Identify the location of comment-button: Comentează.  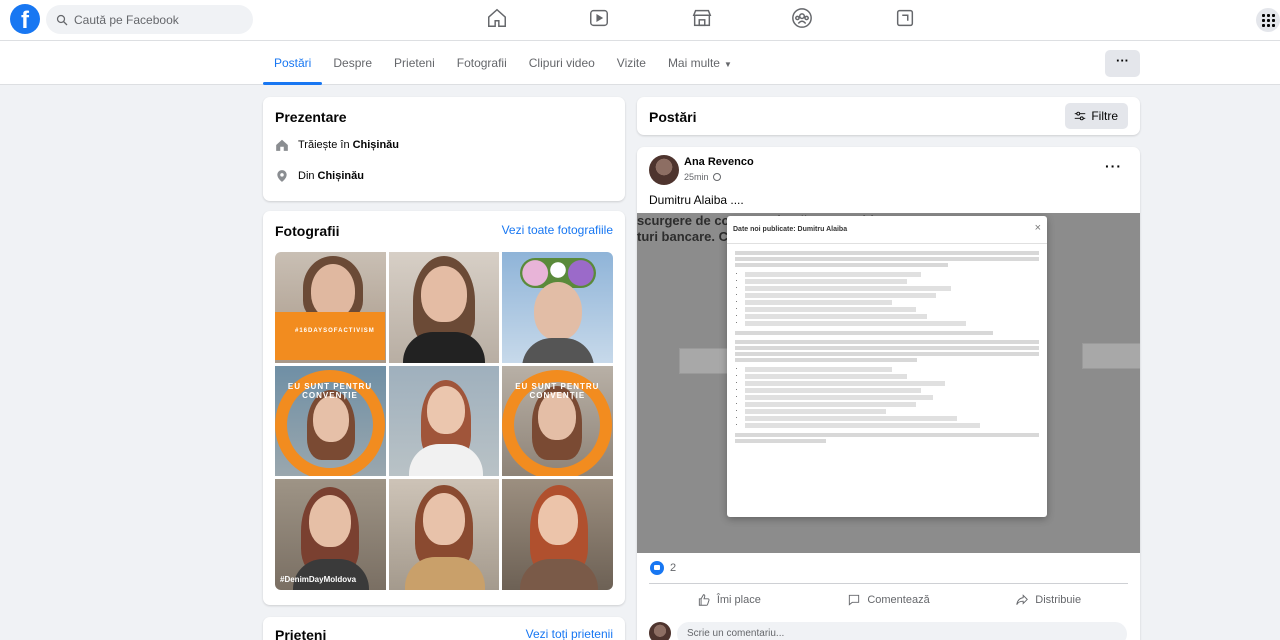
(889, 600).